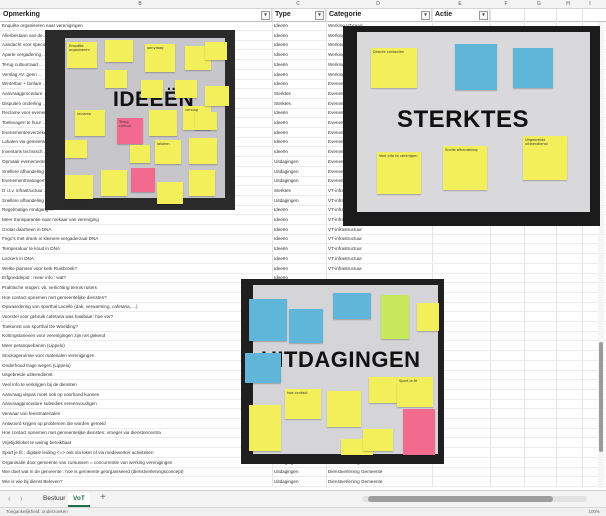  Describe the element at coordinates (54, 499) in the screenshot. I see `tab-bestuur: Bestuur` at that location.